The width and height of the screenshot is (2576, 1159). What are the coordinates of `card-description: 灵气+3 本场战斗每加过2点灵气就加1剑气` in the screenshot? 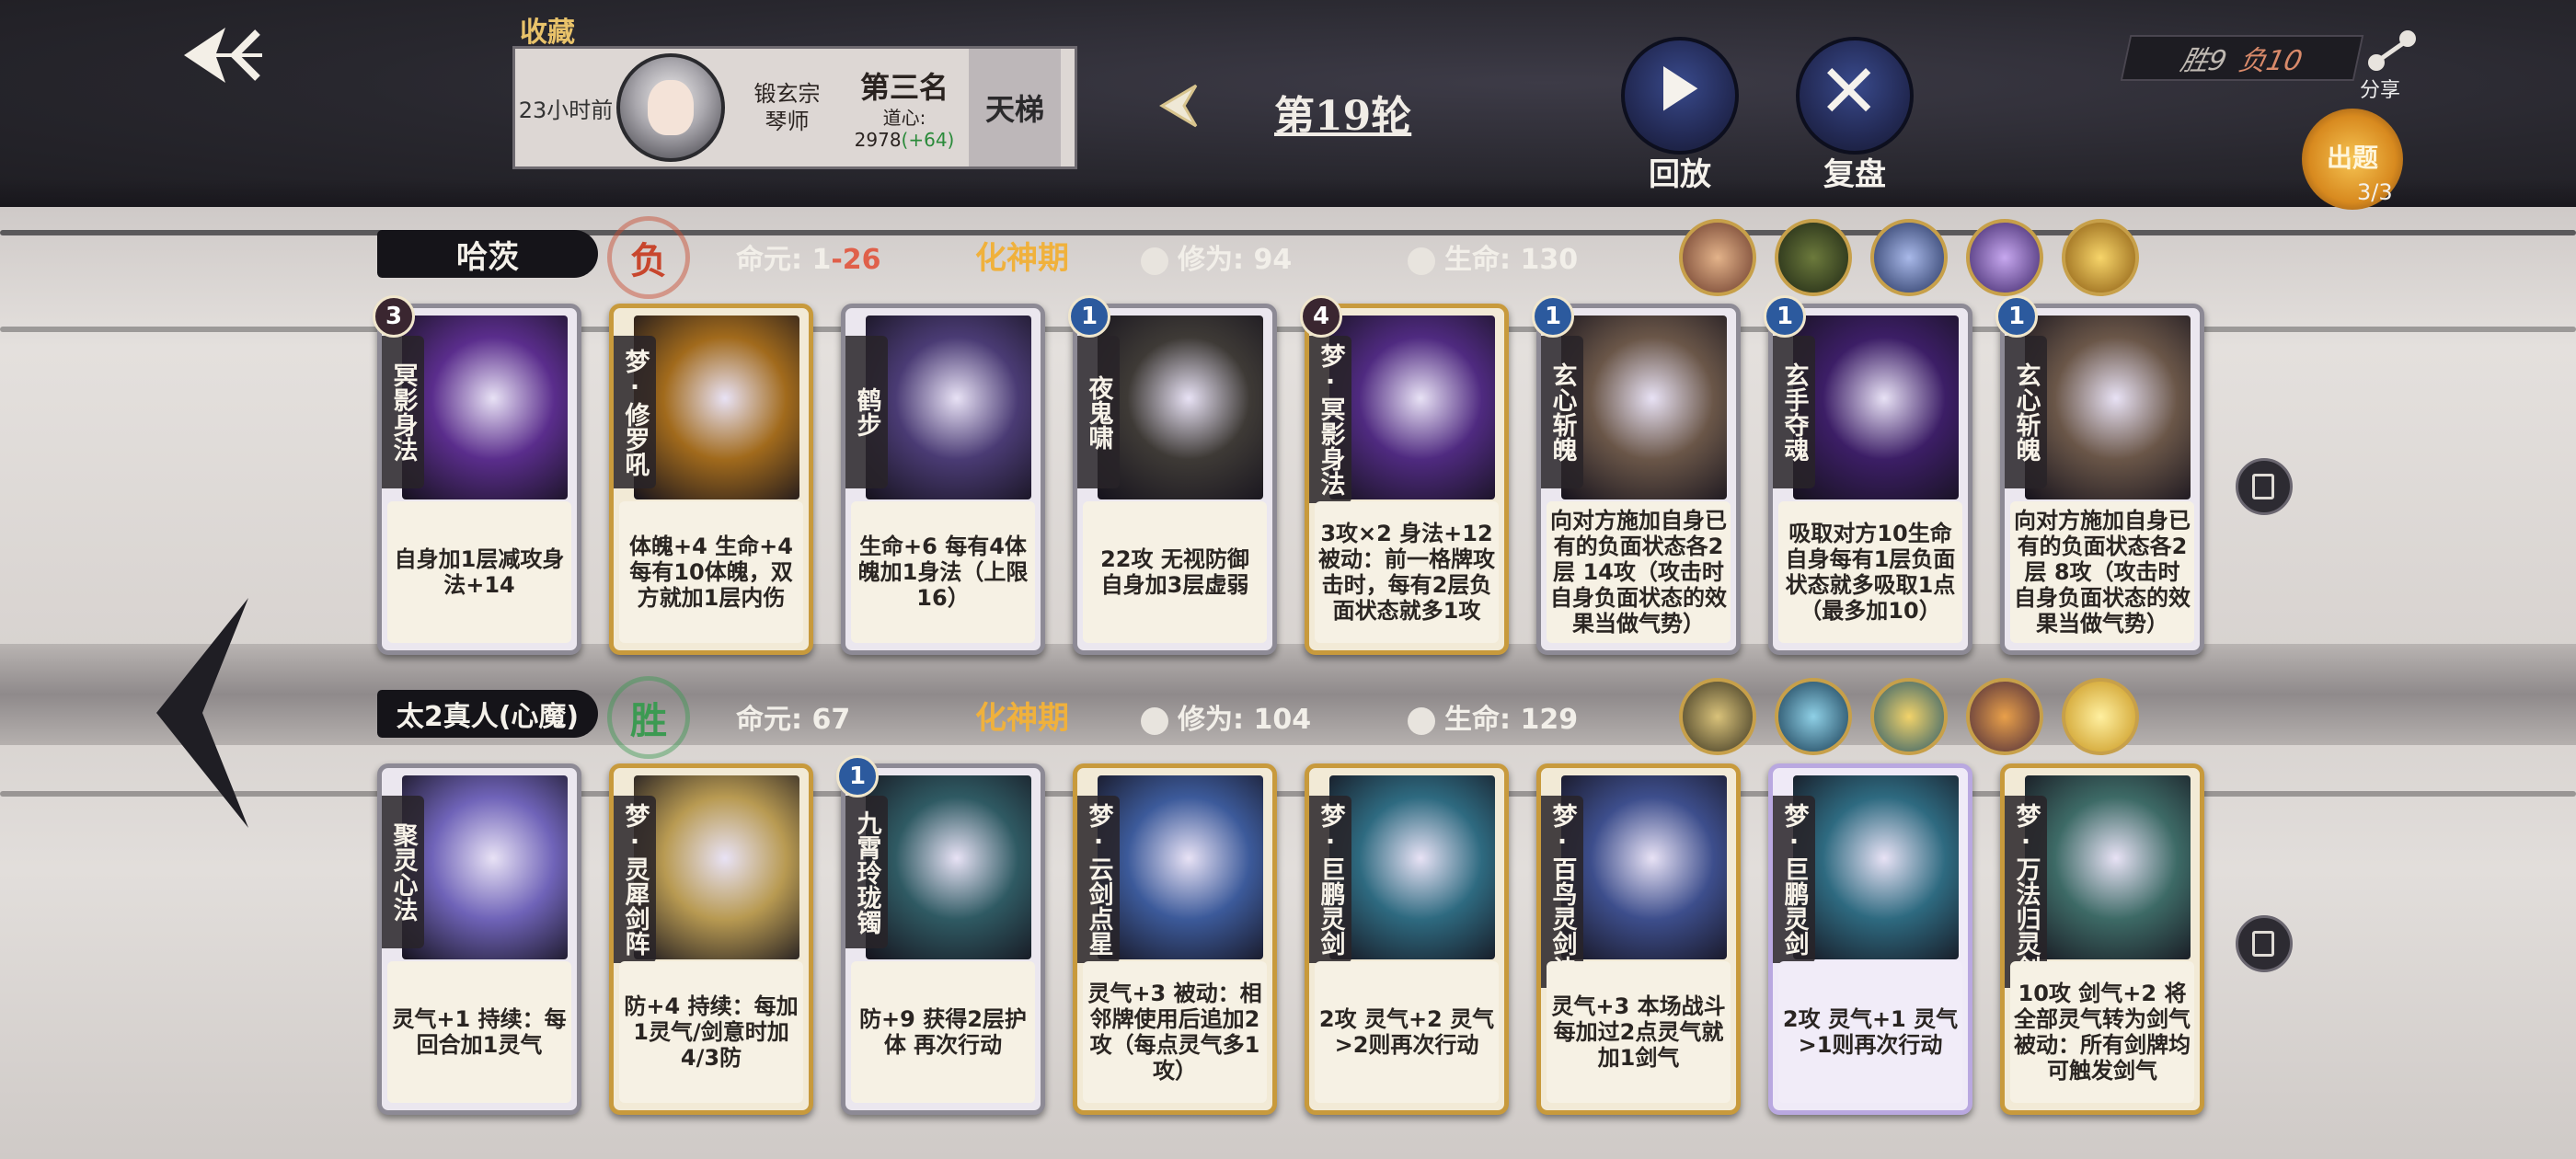 It's located at (1639, 1032).